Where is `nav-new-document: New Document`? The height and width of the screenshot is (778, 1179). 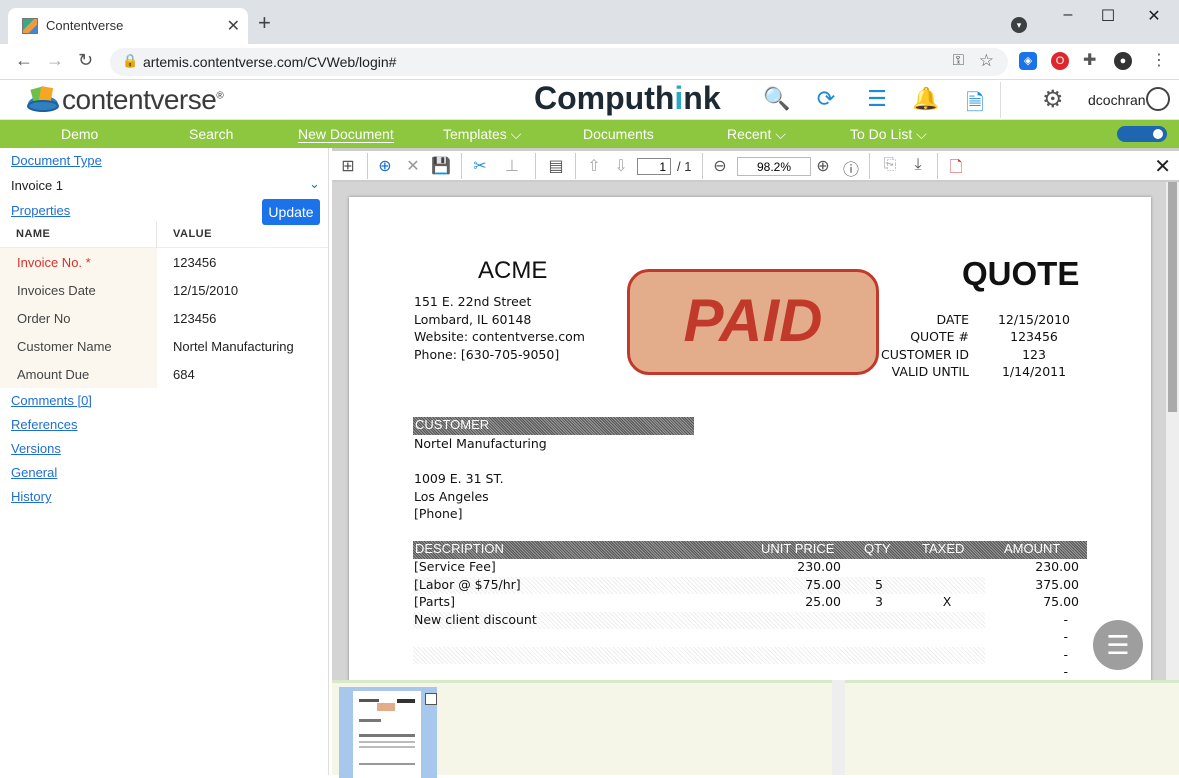 nav-new-document: New Document is located at coordinates (346, 134).